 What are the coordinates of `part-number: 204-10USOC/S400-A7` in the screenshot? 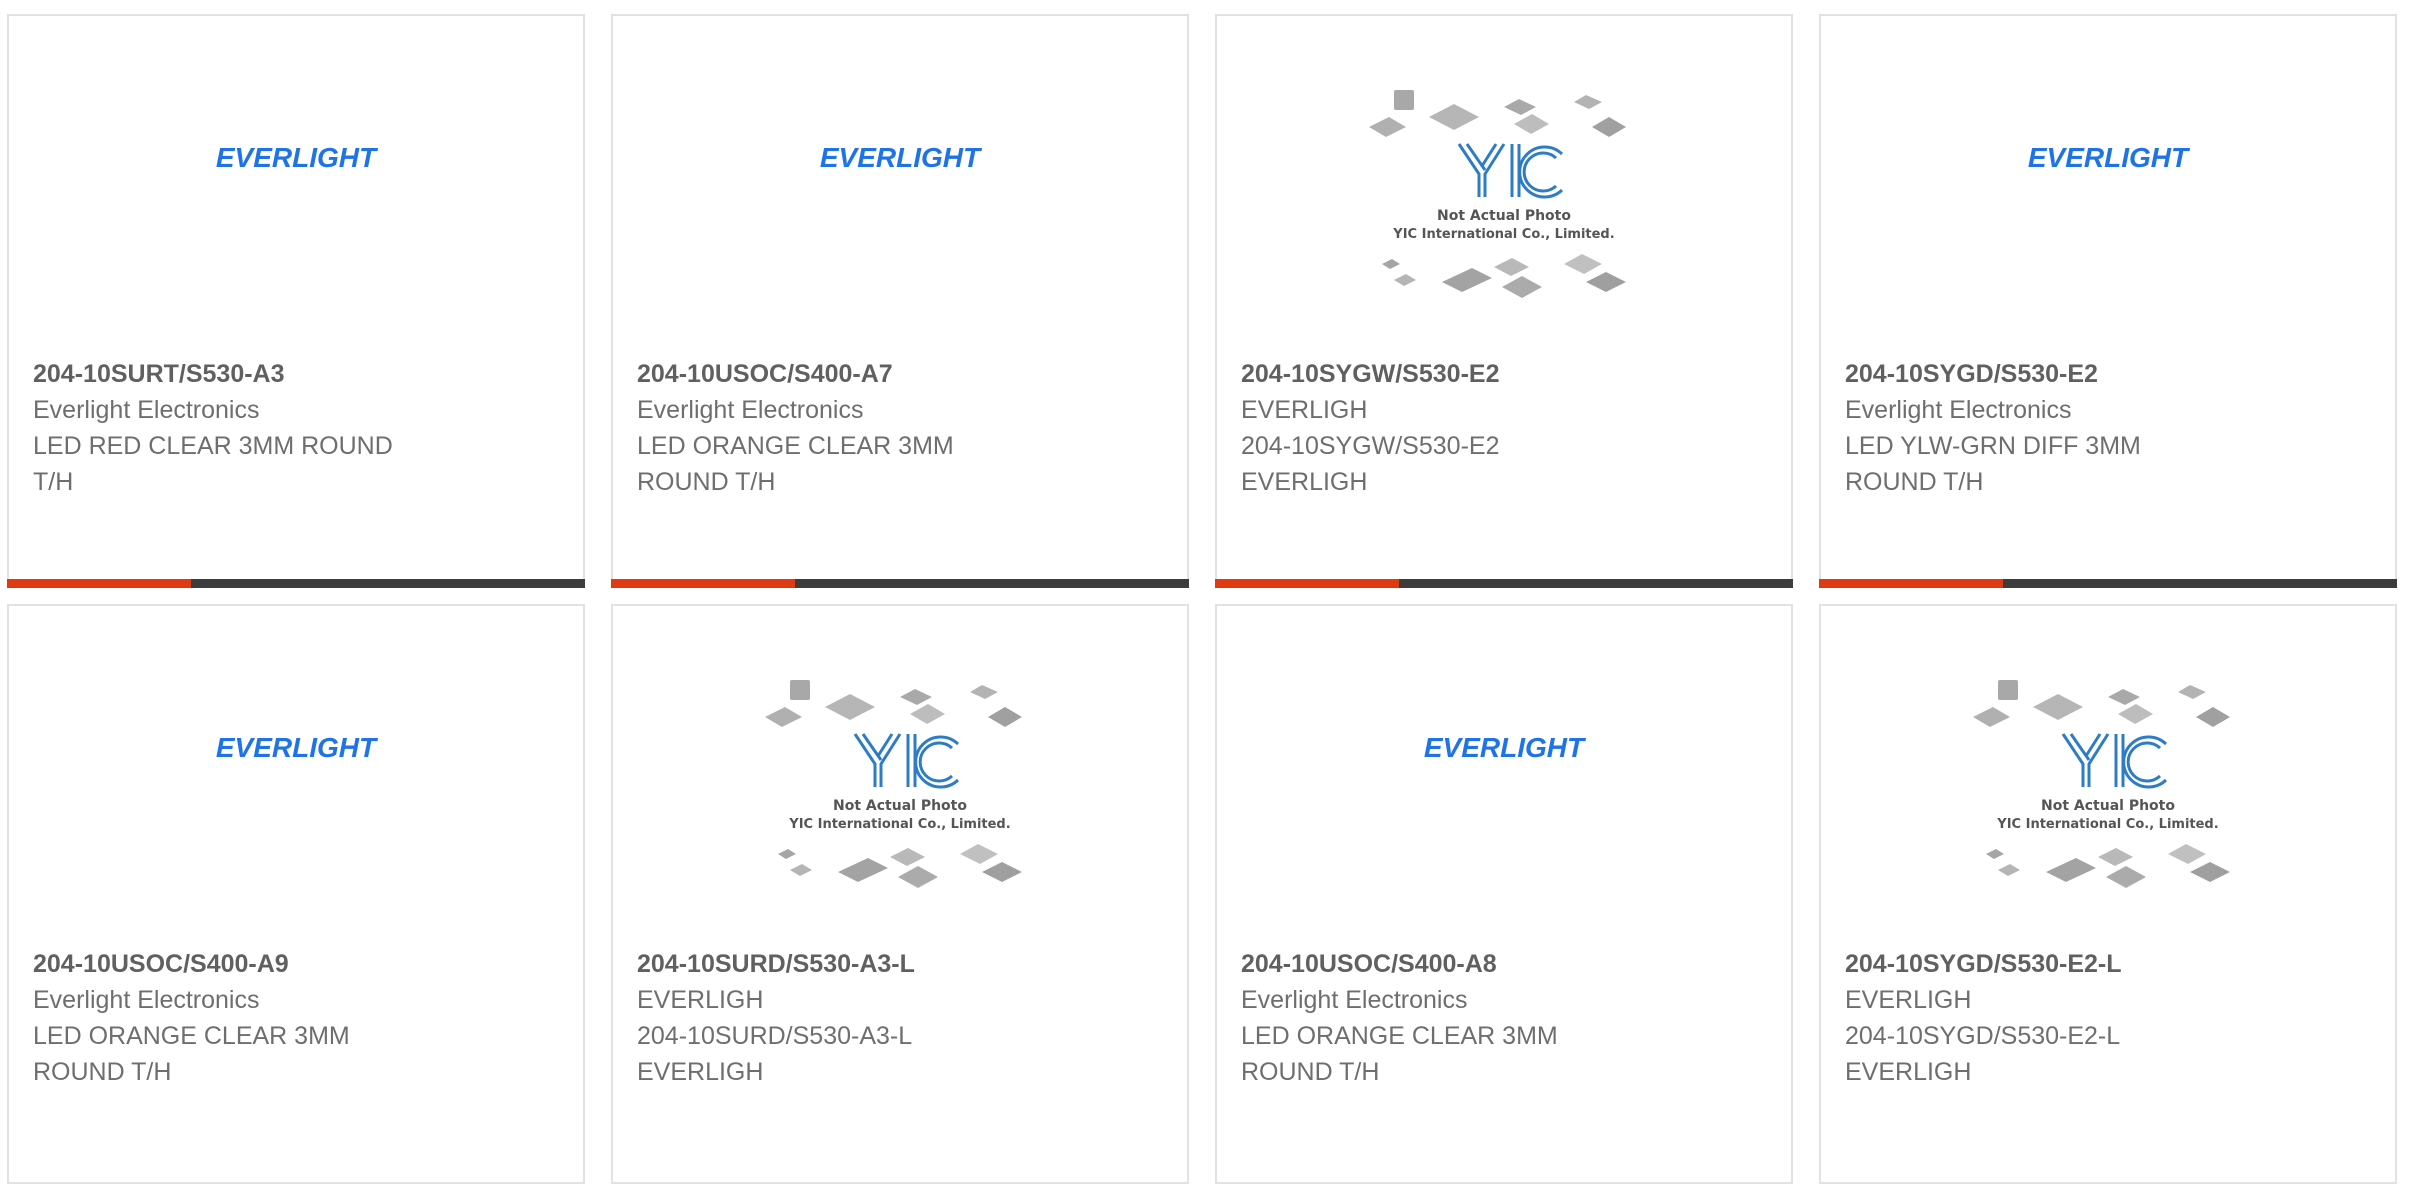 It's located at (857, 374).